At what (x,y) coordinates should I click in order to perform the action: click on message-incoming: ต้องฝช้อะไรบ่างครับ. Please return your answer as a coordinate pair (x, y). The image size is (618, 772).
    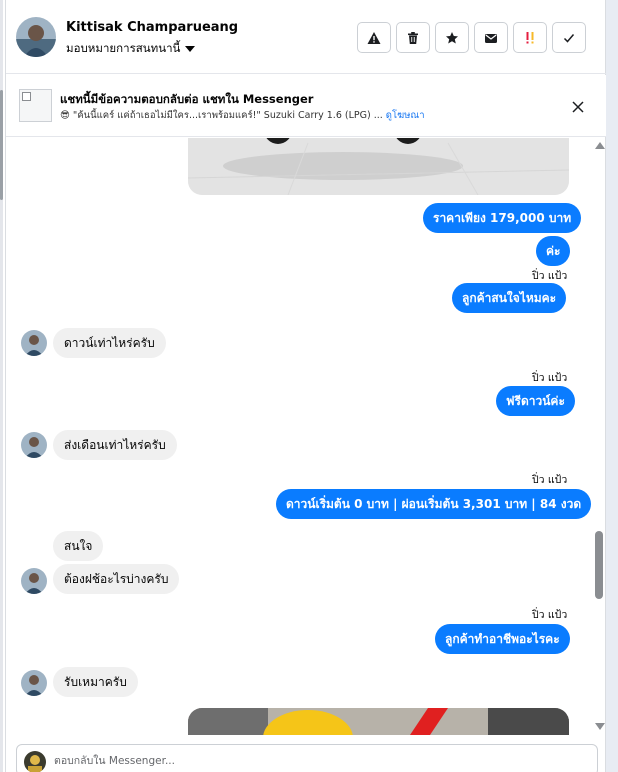
    Looking at the image, I should click on (116, 579).